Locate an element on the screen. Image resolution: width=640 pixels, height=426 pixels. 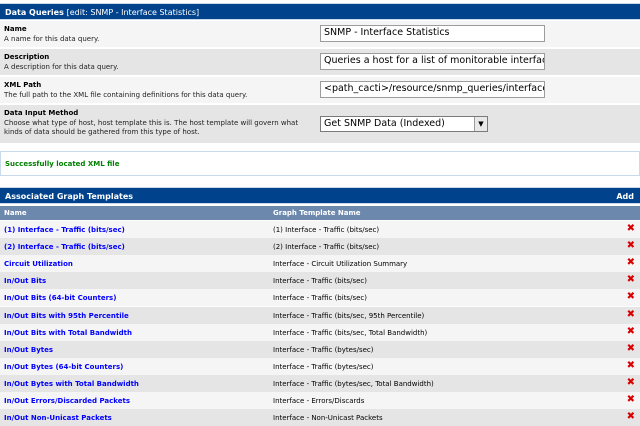
graph-template-name-link: In/Out Bytes is located at coordinates (28, 350).